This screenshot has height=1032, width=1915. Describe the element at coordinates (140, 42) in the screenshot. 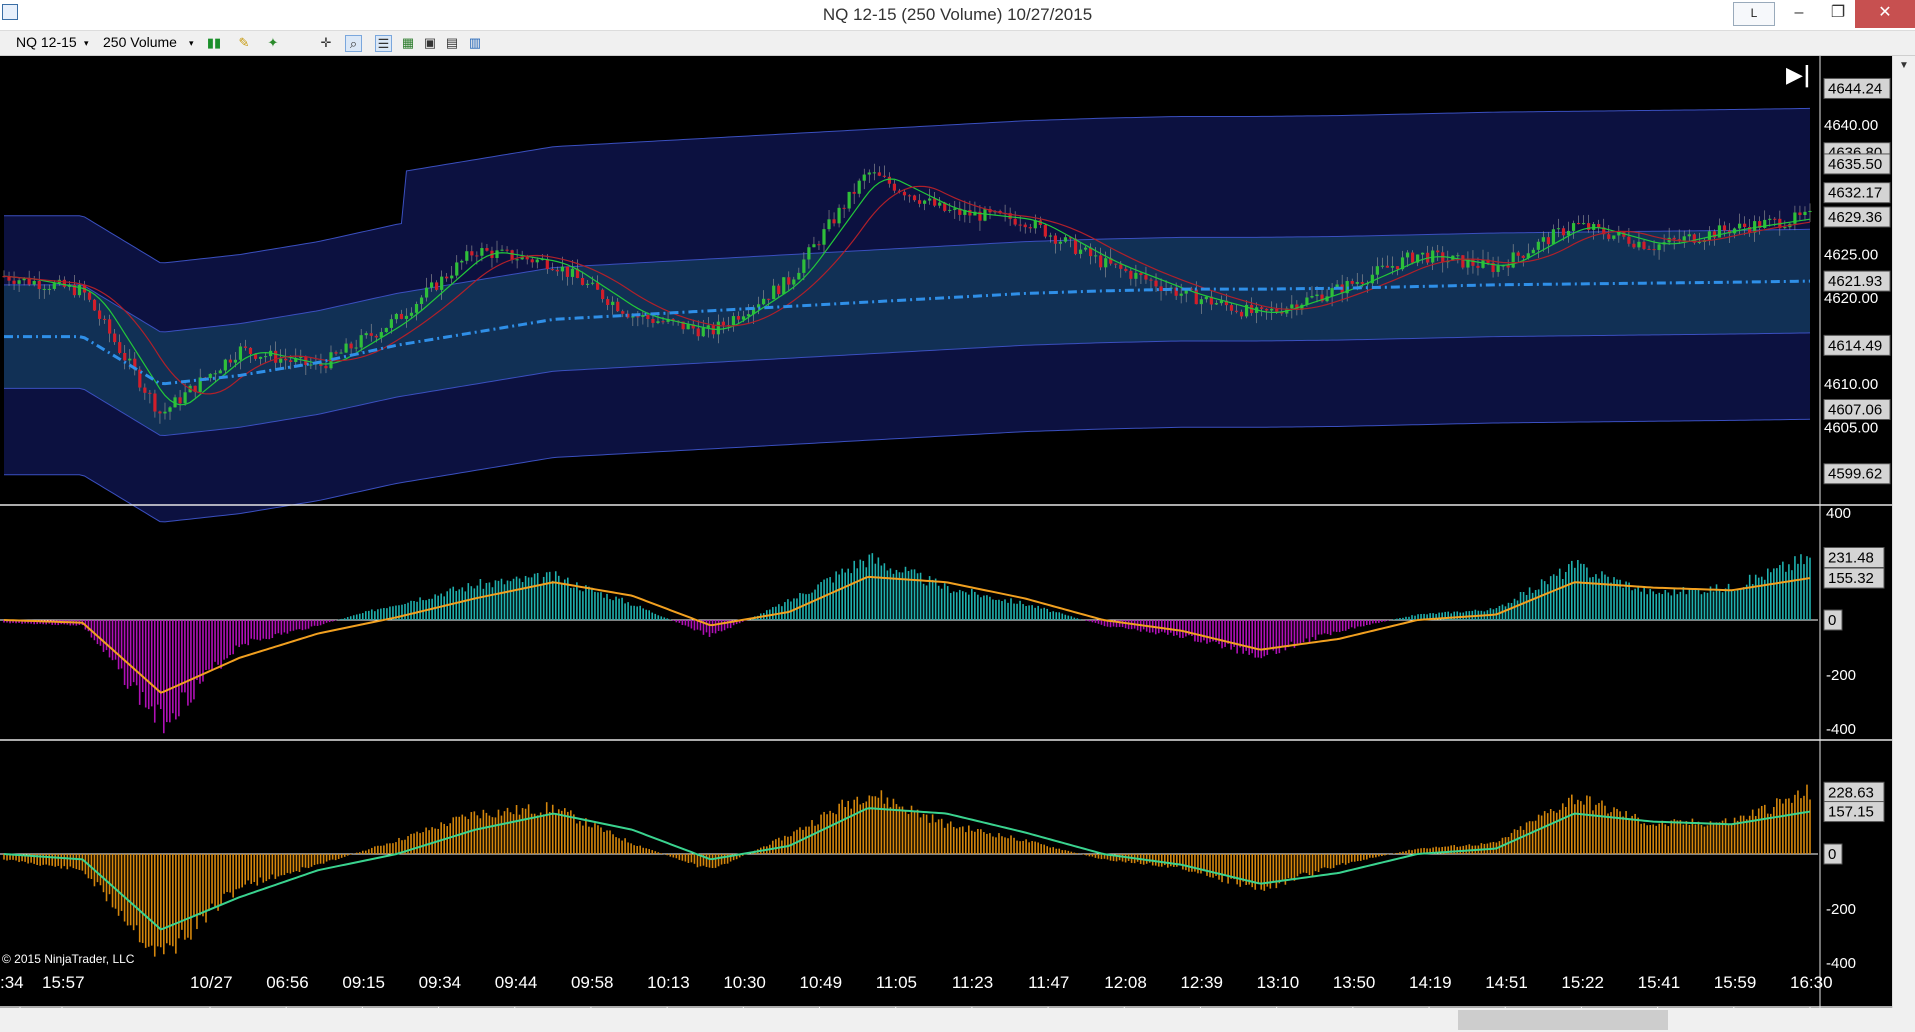

I see `period-selector: 250 Volume` at that location.